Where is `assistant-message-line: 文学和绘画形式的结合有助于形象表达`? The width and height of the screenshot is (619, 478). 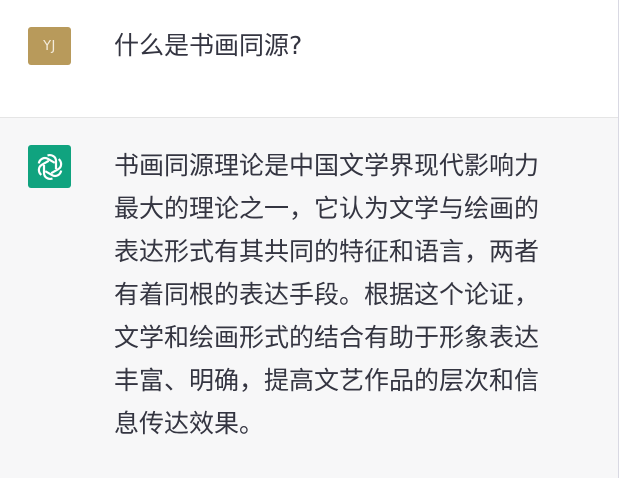
assistant-message-line: 文学和绘画形式的结合有助于形象表达 is located at coordinates (327, 337).